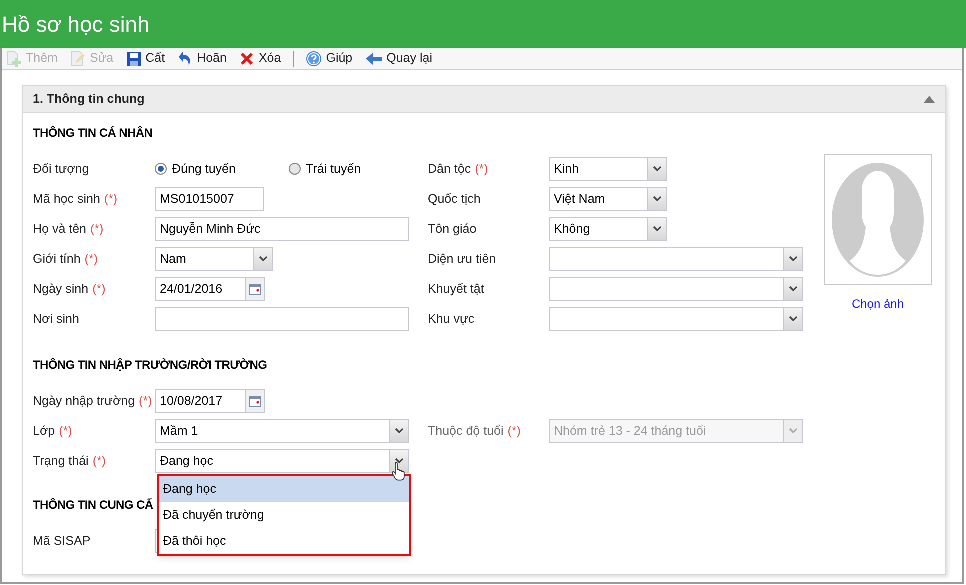 This screenshot has height=585, width=966. Describe the element at coordinates (14, 58) in the screenshot. I see `add-page-icon` at that location.